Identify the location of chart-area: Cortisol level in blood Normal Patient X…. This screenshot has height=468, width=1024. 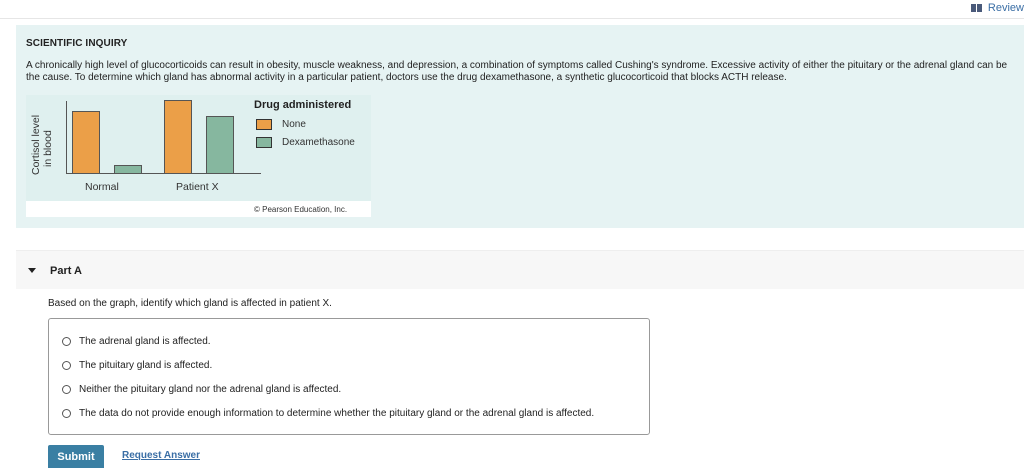
(198, 148).